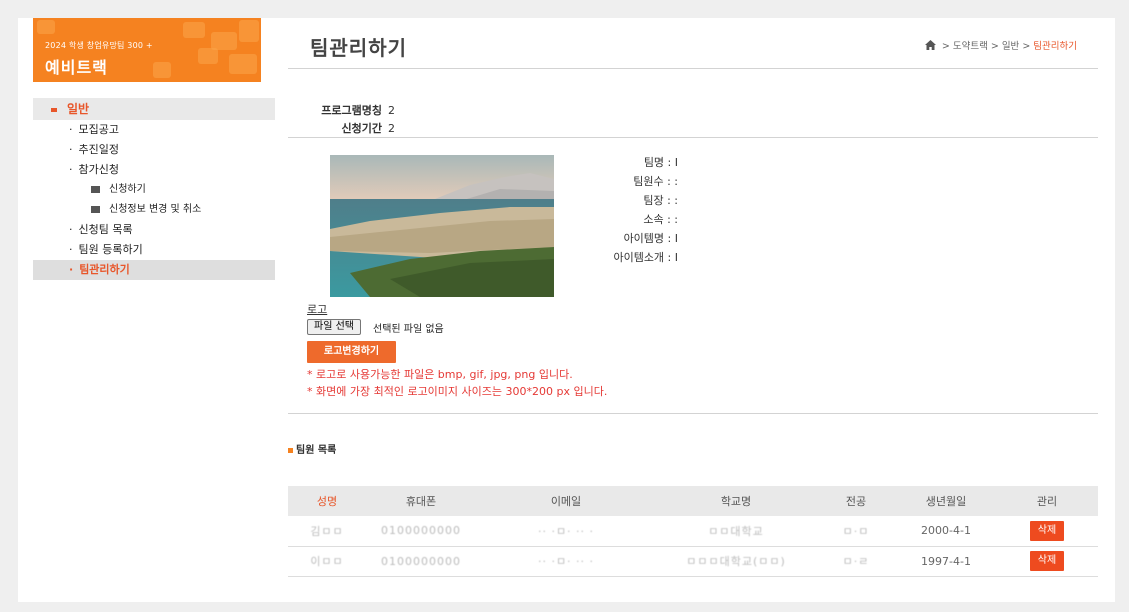  Describe the element at coordinates (408, 329) in the screenshot. I see `file-status: 선택된 파일 없음` at that location.